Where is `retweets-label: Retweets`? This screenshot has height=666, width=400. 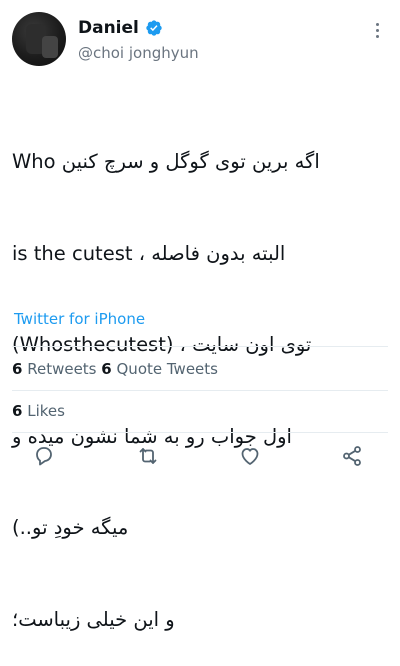 retweets-label: Retweets is located at coordinates (62, 369).